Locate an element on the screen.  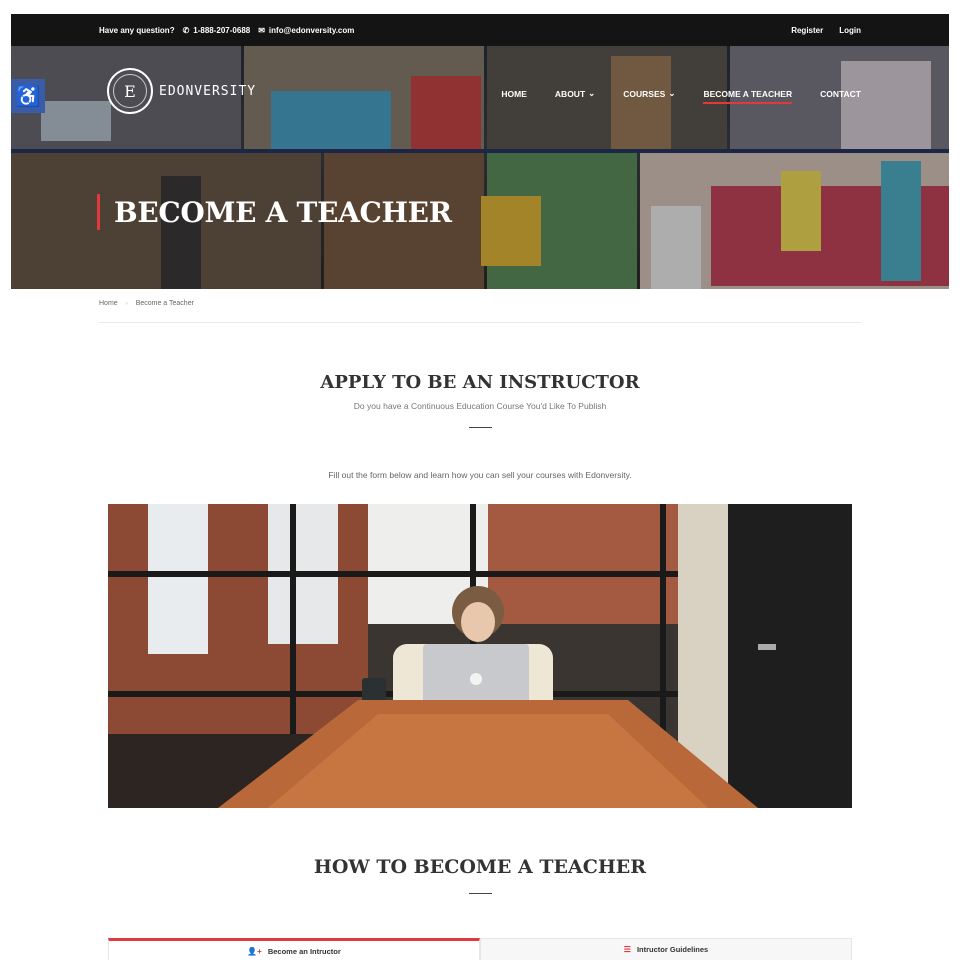
nav-item-courses: COURSES ⌄ is located at coordinates (649, 93).